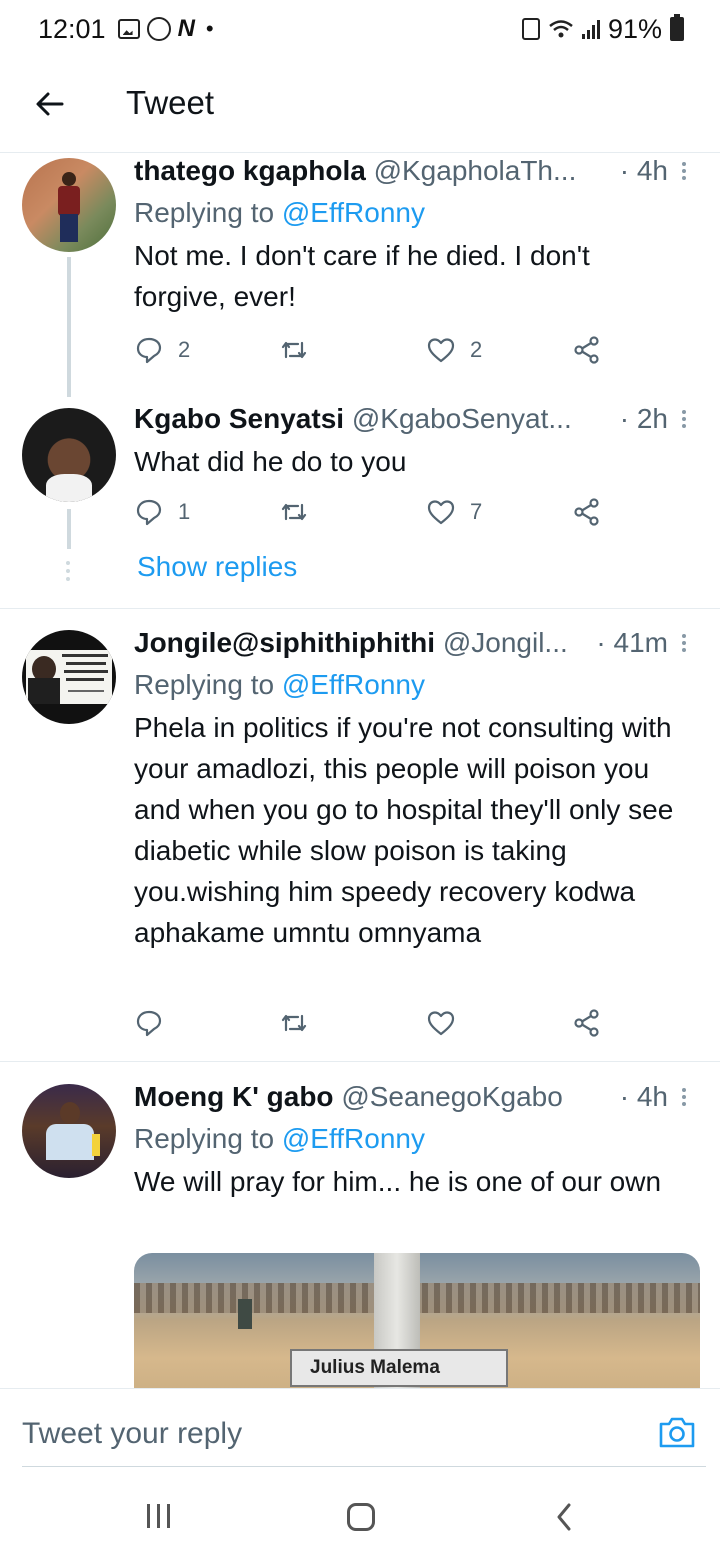  I want to click on system-nav-bar, so click(360, 1514).